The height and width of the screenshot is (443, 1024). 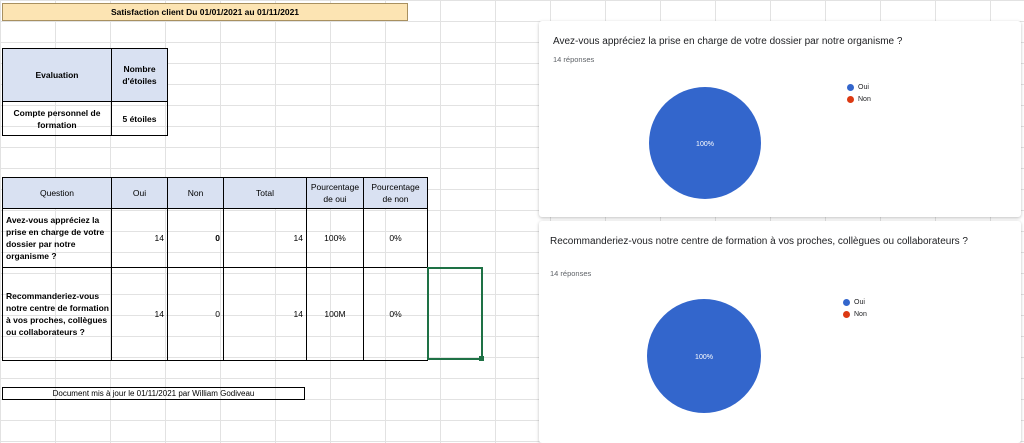 What do you see at coordinates (481, 358) in the screenshot?
I see `fill-handle` at bounding box center [481, 358].